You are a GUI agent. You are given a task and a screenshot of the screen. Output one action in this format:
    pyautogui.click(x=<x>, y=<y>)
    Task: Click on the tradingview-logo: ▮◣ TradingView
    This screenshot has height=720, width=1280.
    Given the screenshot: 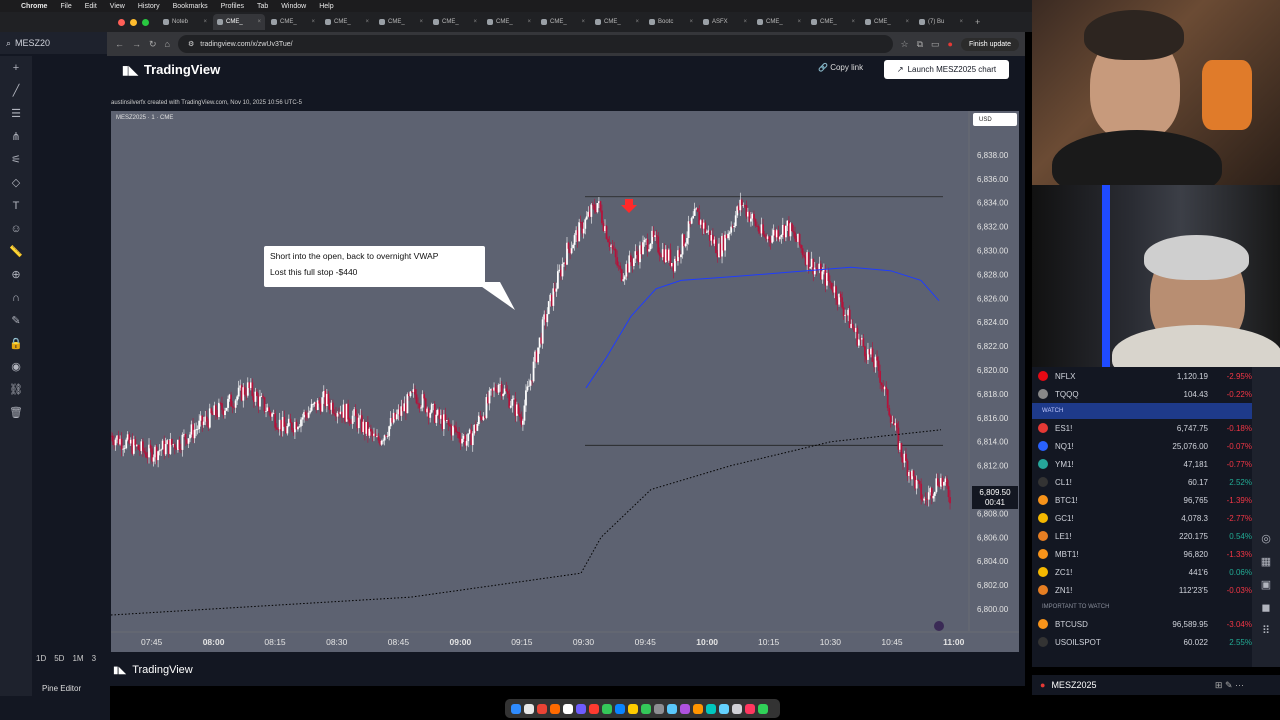 What is the action you would take?
    pyautogui.click(x=171, y=69)
    